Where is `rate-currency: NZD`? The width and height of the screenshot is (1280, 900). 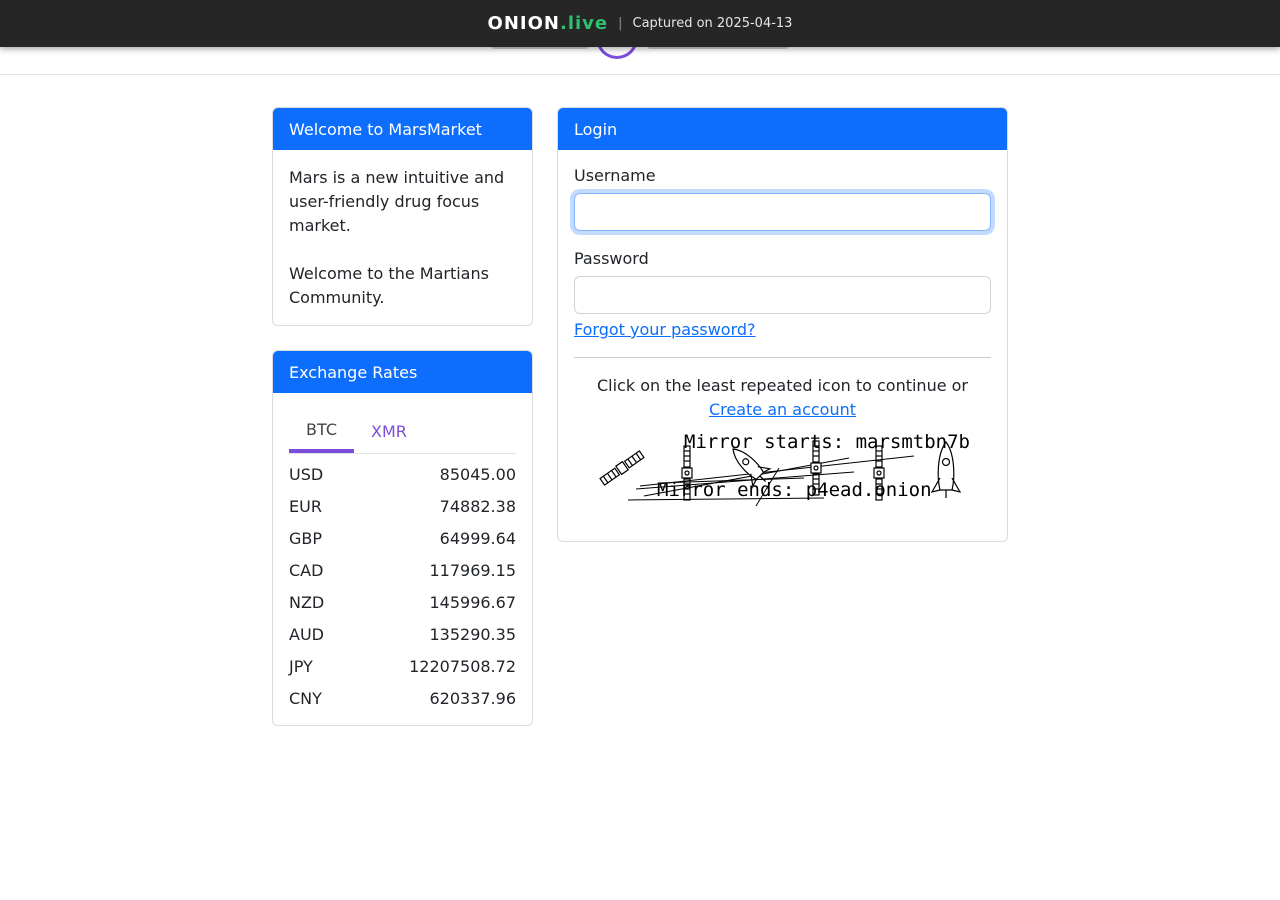
rate-currency: NZD is located at coordinates (307, 602).